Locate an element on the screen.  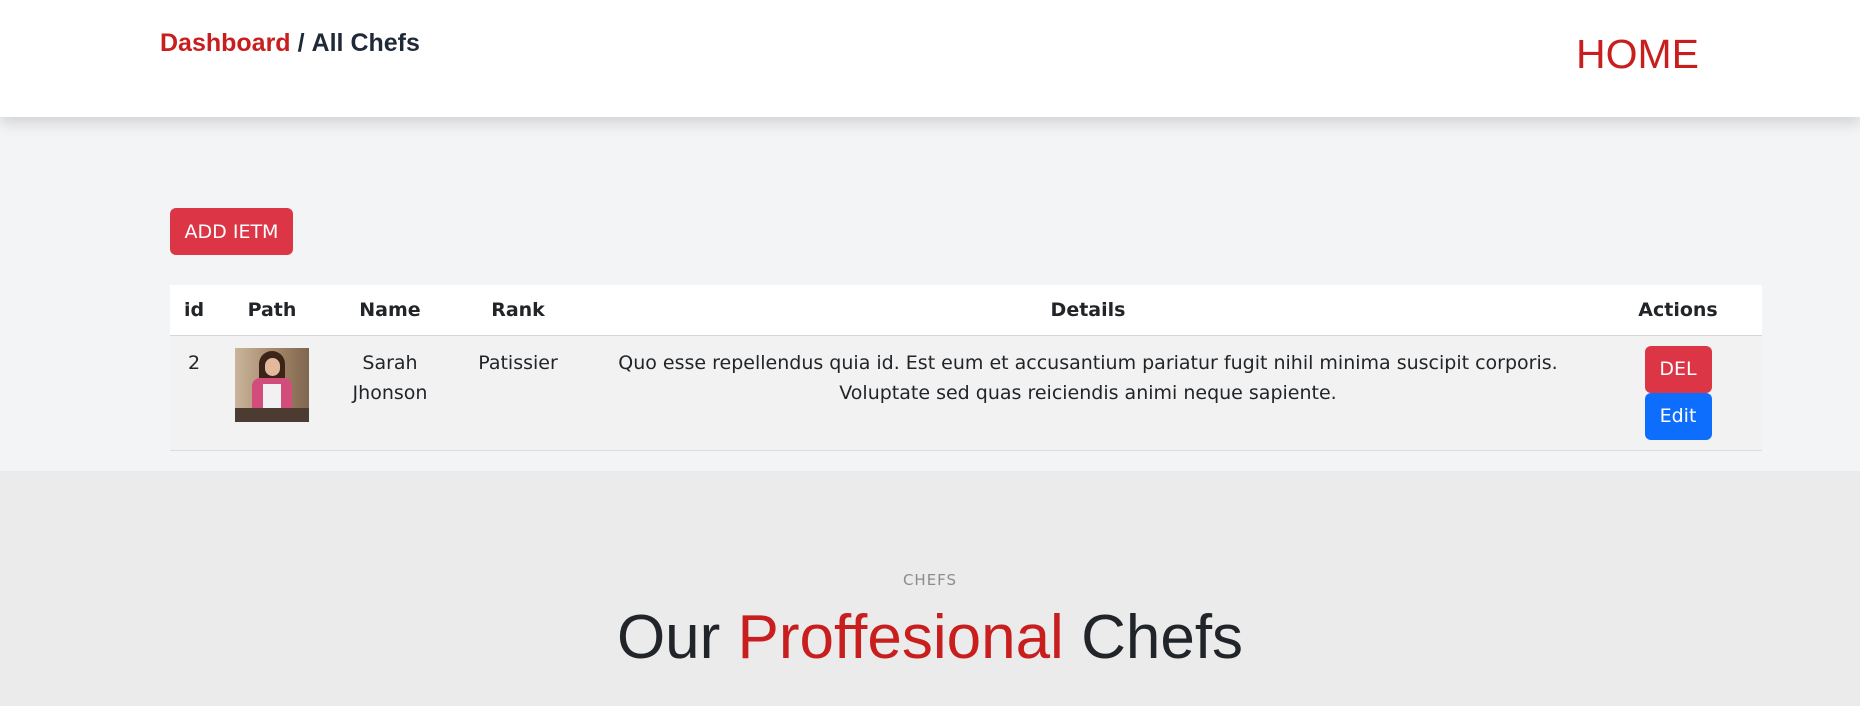
section-title: Our Proffesional Chefs is located at coordinates (930, 638).